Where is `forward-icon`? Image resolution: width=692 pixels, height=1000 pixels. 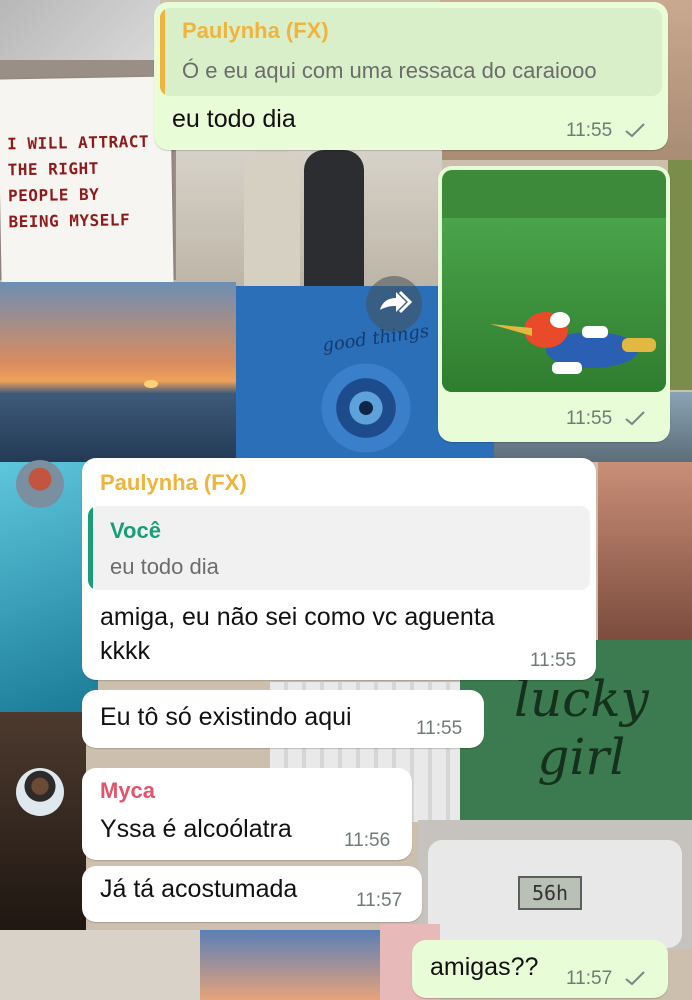
forward-icon is located at coordinates (396, 302).